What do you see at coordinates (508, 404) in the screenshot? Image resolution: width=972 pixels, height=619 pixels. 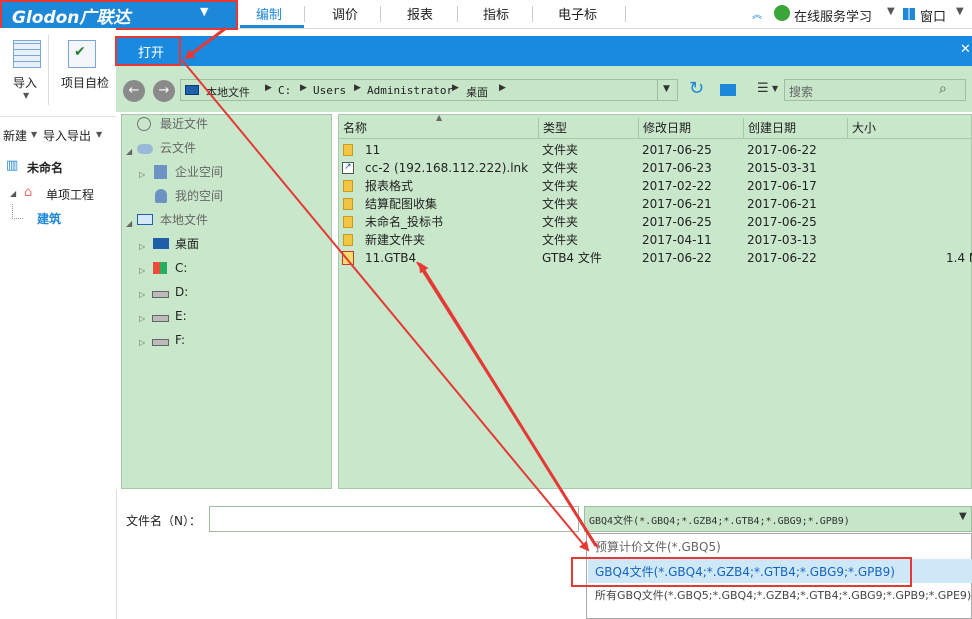 I see `arrow-filter-to-file` at bounding box center [508, 404].